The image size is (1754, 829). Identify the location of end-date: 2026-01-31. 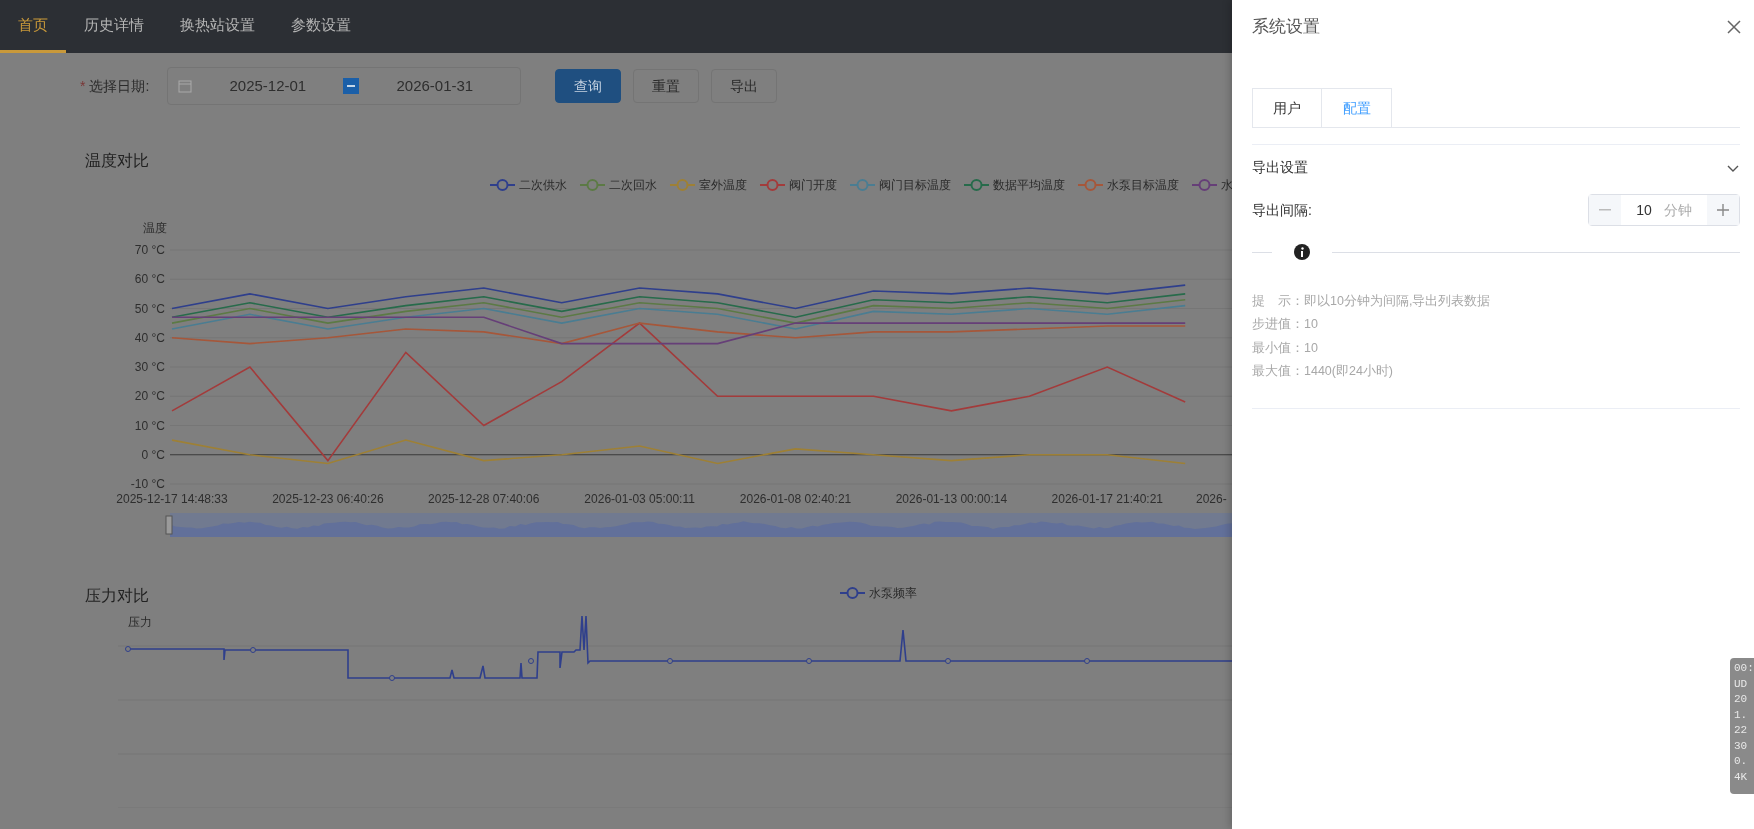
(435, 85).